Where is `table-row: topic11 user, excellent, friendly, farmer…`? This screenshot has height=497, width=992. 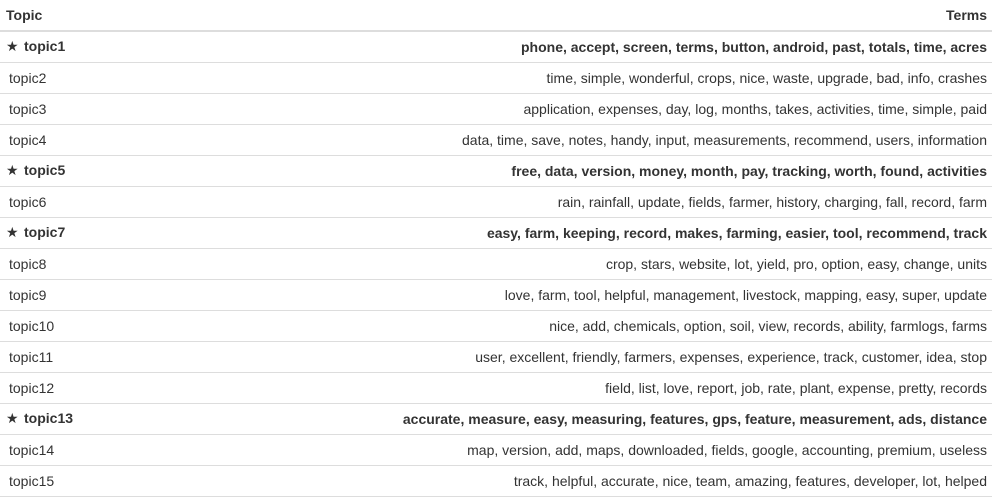 table-row: topic11 user, excellent, friendly, farmer… is located at coordinates (496, 357).